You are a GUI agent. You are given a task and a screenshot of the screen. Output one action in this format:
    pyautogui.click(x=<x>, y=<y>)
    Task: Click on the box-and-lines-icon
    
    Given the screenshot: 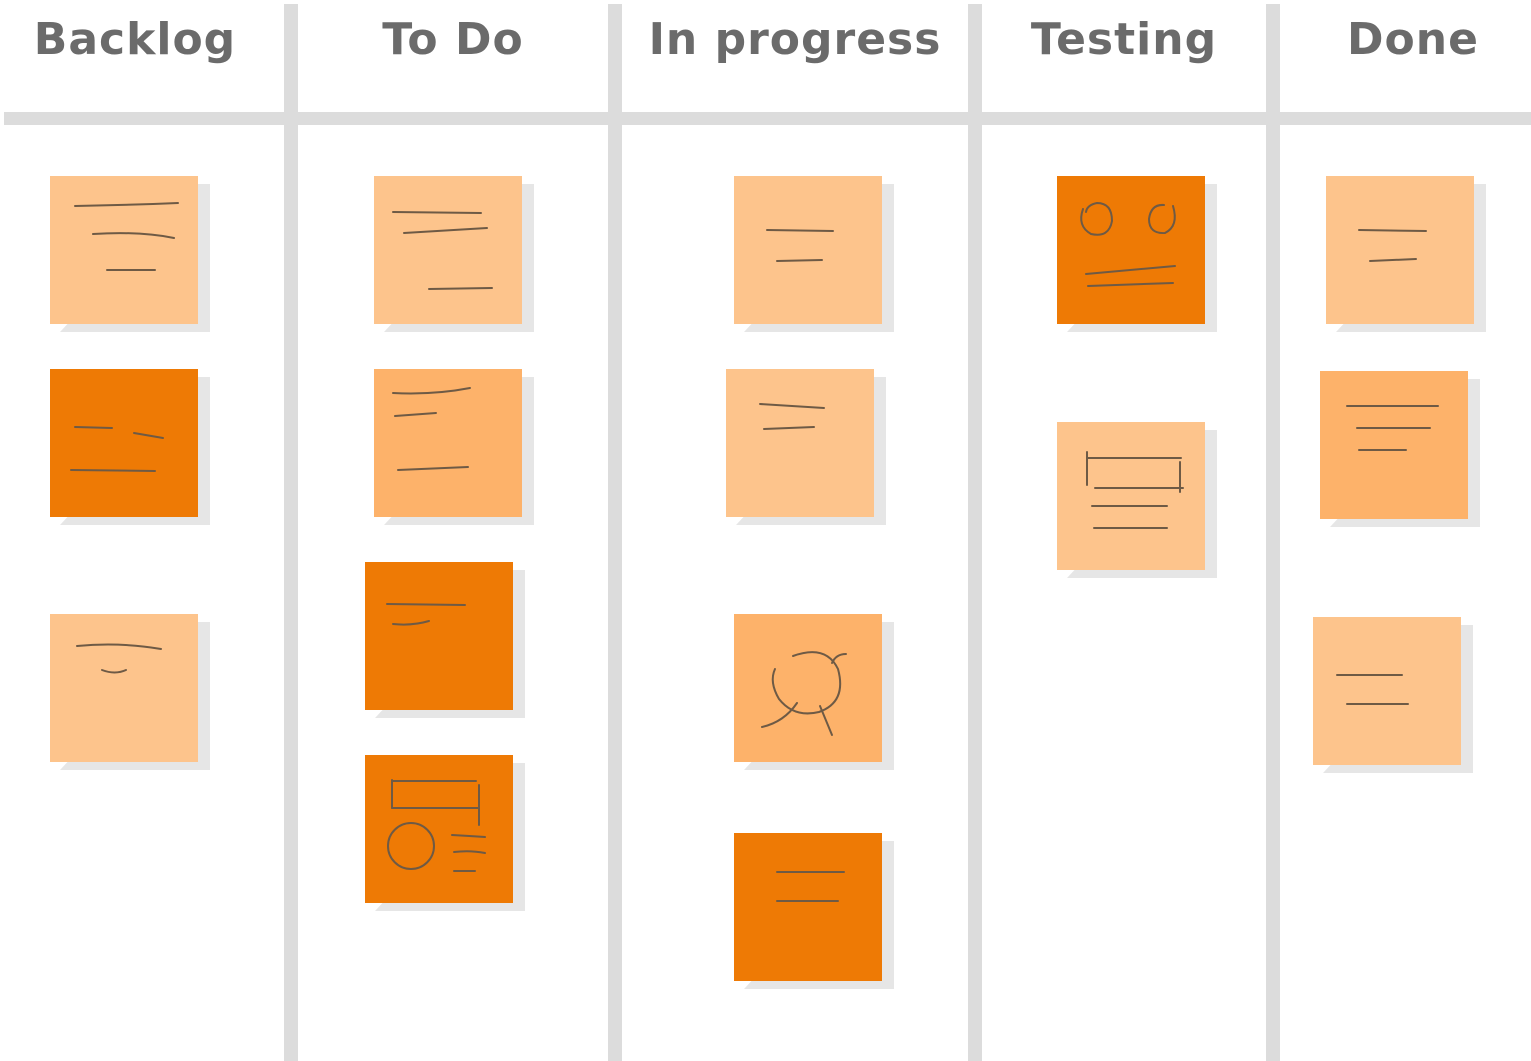 What is the action you would take?
    pyautogui.click(x=1135, y=490)
    